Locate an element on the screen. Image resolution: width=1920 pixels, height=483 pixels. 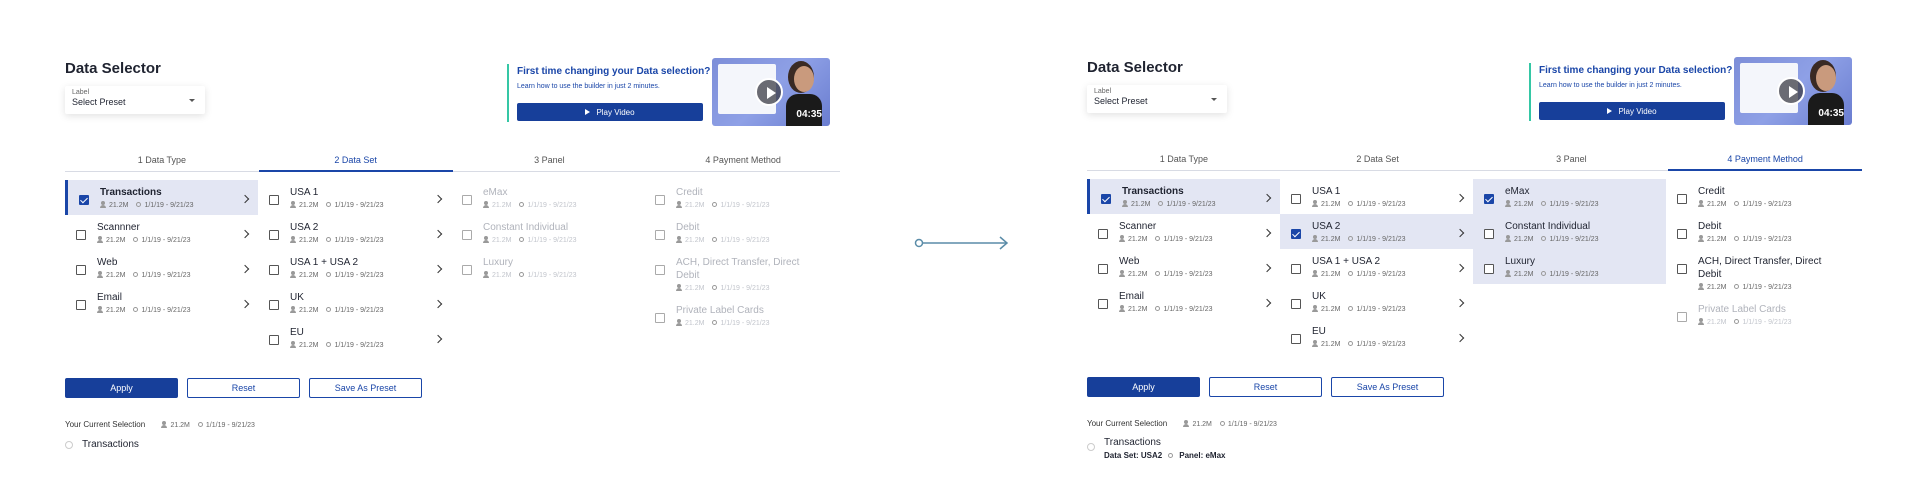
item-name: USA 2 is located at coordinates (1326, 226).